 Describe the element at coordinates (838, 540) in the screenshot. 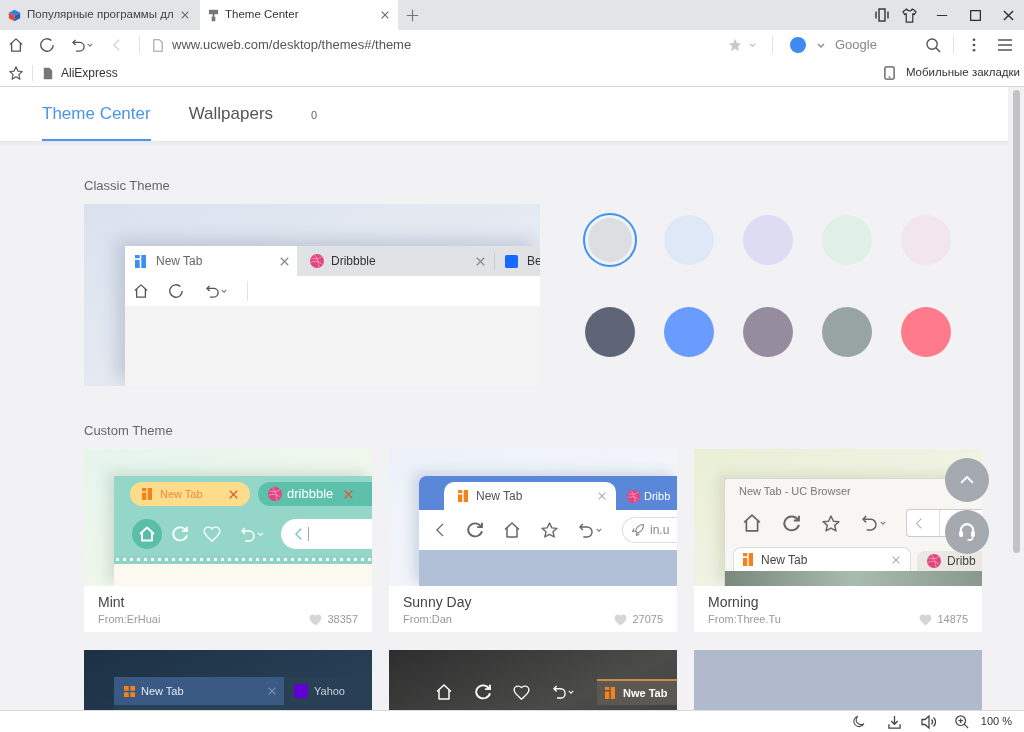

I see `theme-card: New Tab - UC Browser New Tab Dribb Morning From:Three.Tu 14875` at that location.